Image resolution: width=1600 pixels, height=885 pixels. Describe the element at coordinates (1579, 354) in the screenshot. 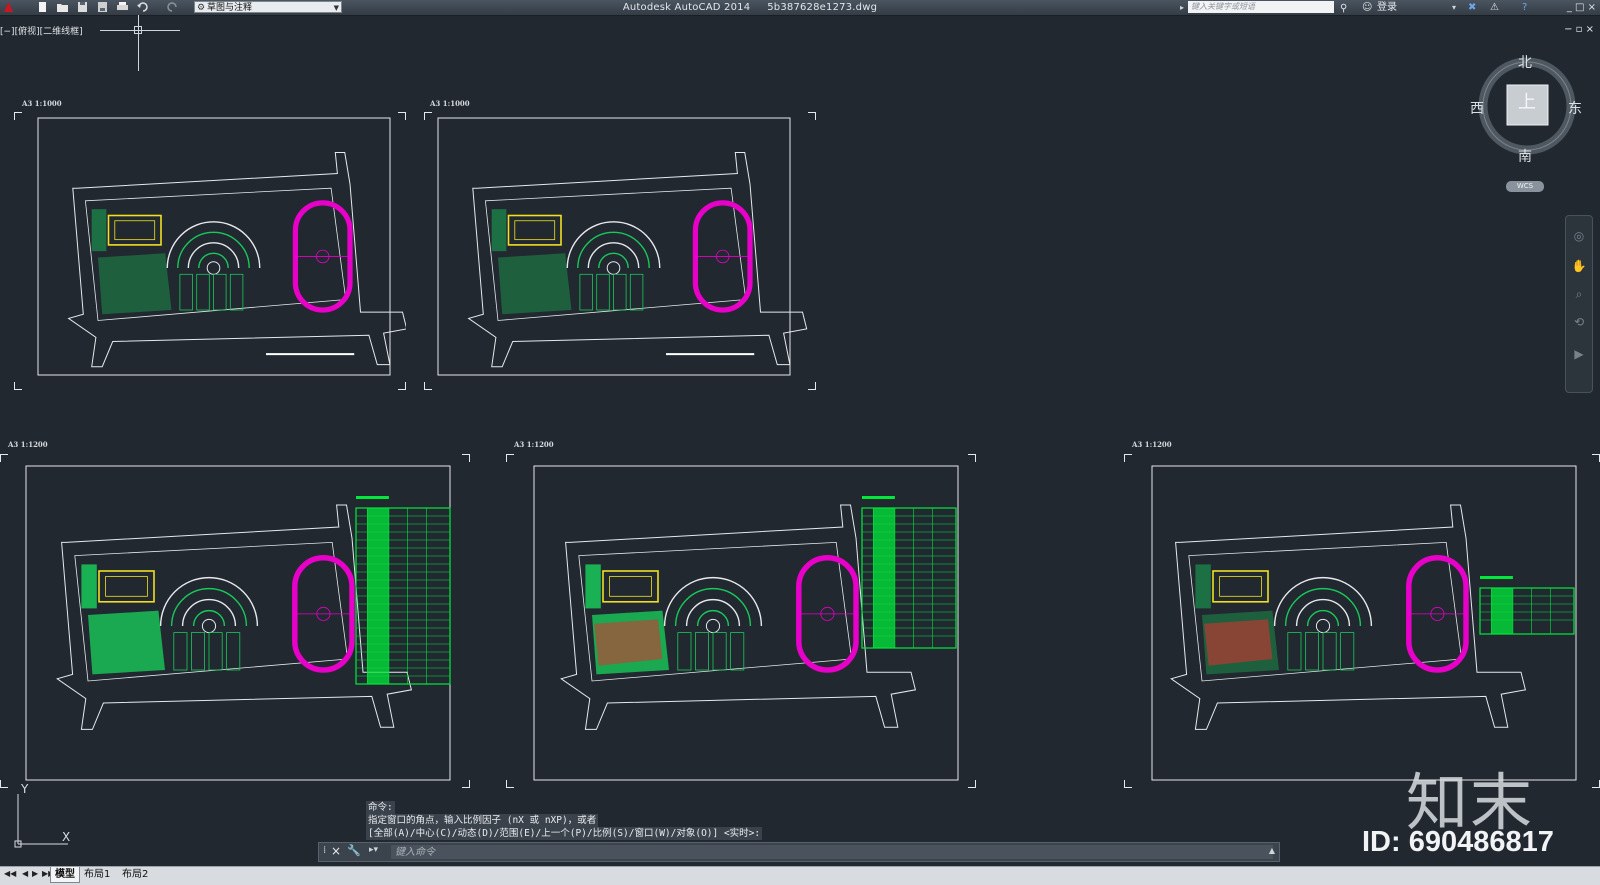

I see `showmotion-icon: ▶` at that location.